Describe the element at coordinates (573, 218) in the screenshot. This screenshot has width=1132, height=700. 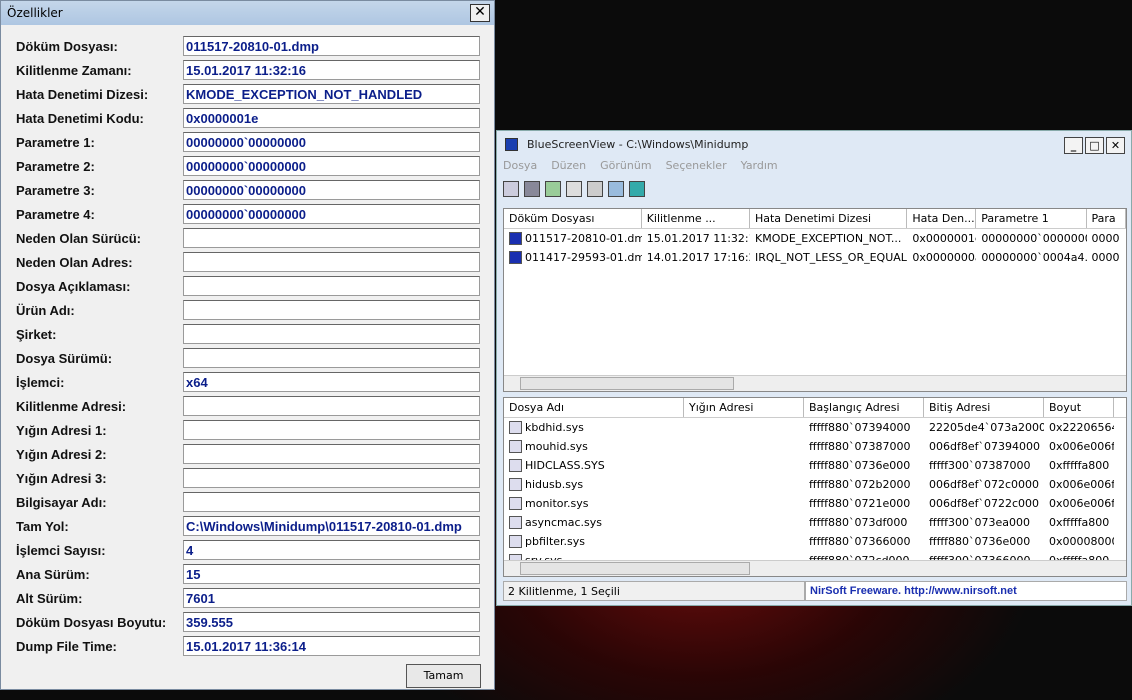
I see `column-header: Döküm Dosyası` at that location.